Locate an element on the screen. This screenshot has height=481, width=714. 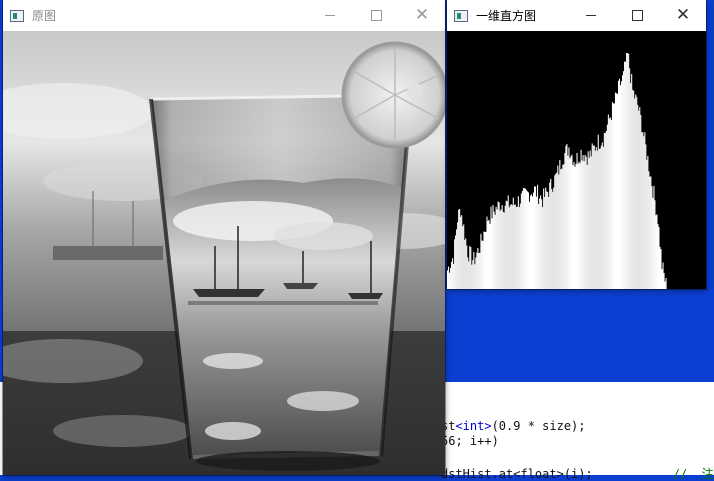
close-icon: ✕ is located at coordinates (422, 15).